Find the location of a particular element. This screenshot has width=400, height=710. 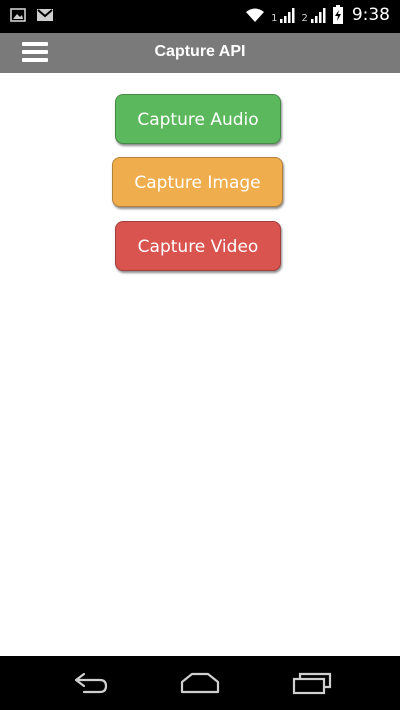

sim1-label: 1 is located at coordinates (274, 18).